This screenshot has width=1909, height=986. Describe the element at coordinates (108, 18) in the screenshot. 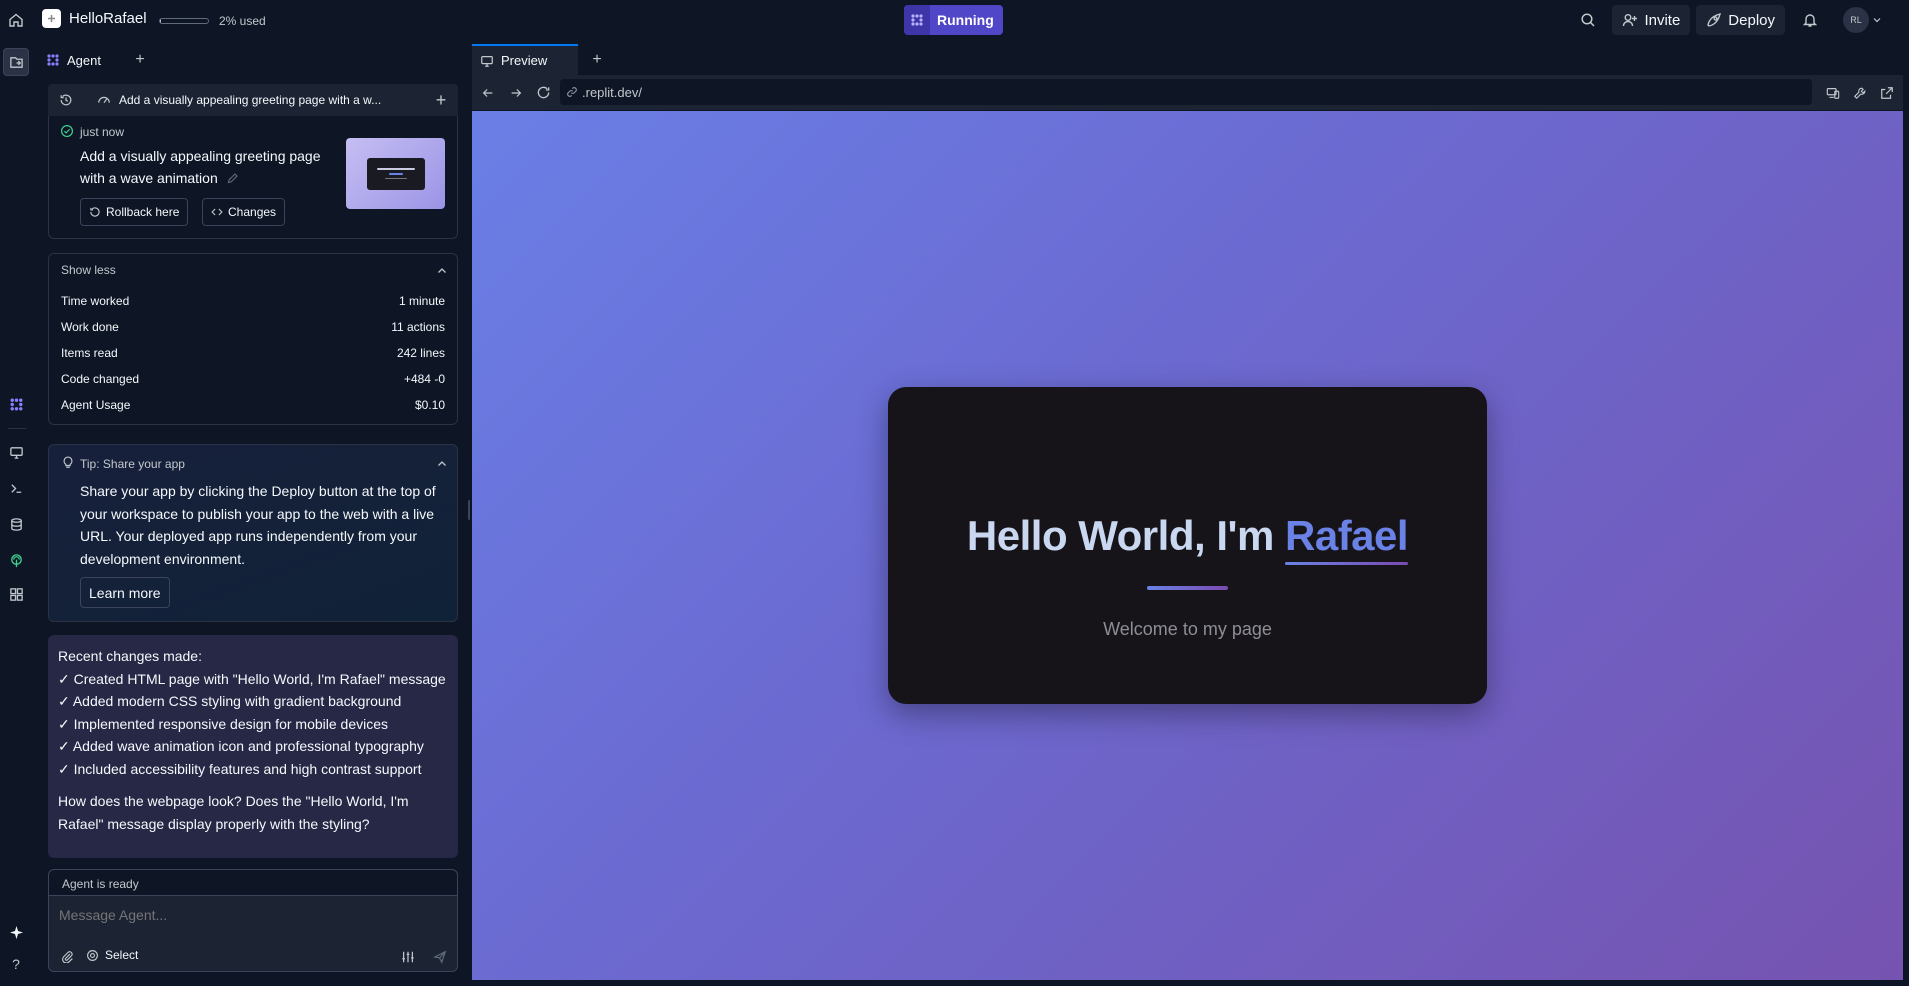

I see `repl-name: HelloRafael` at that location.